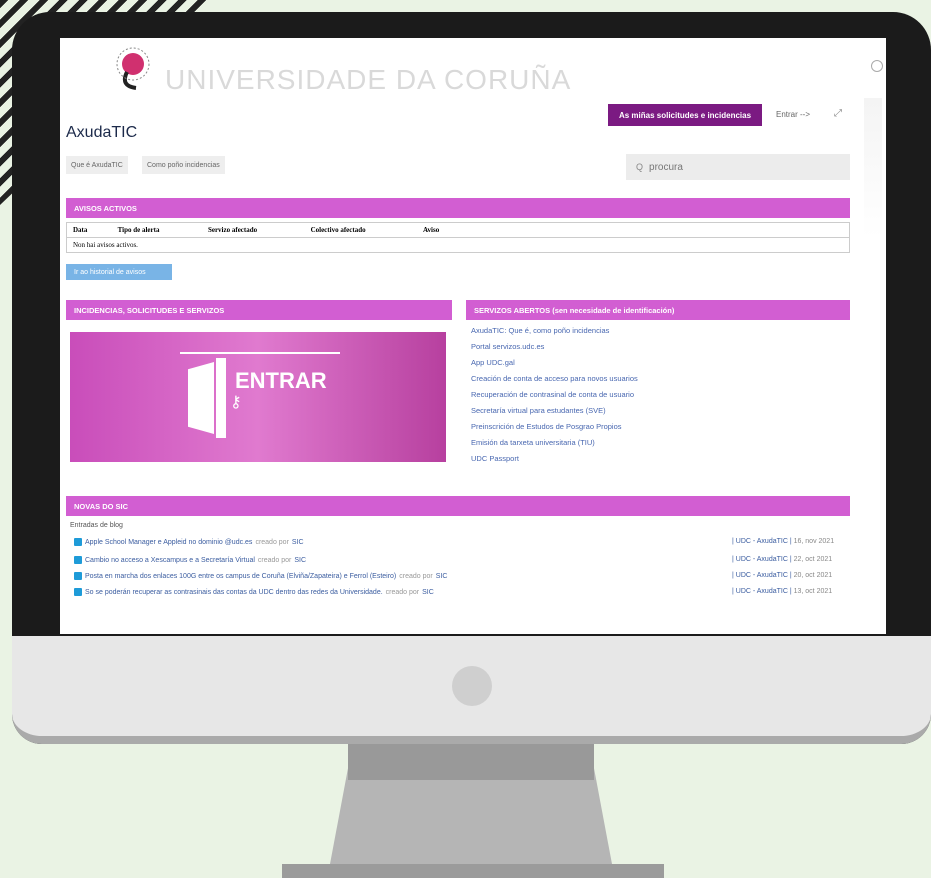  What do you see at coordinates (813, 559) in the screenshot?
I see `blog-date: 22, oct 2021` at bounding box center [813, 559].